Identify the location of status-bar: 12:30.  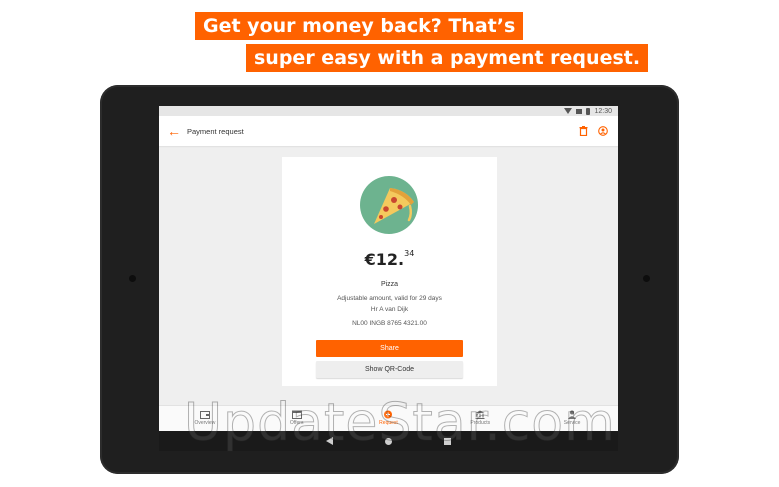
(388, 111).